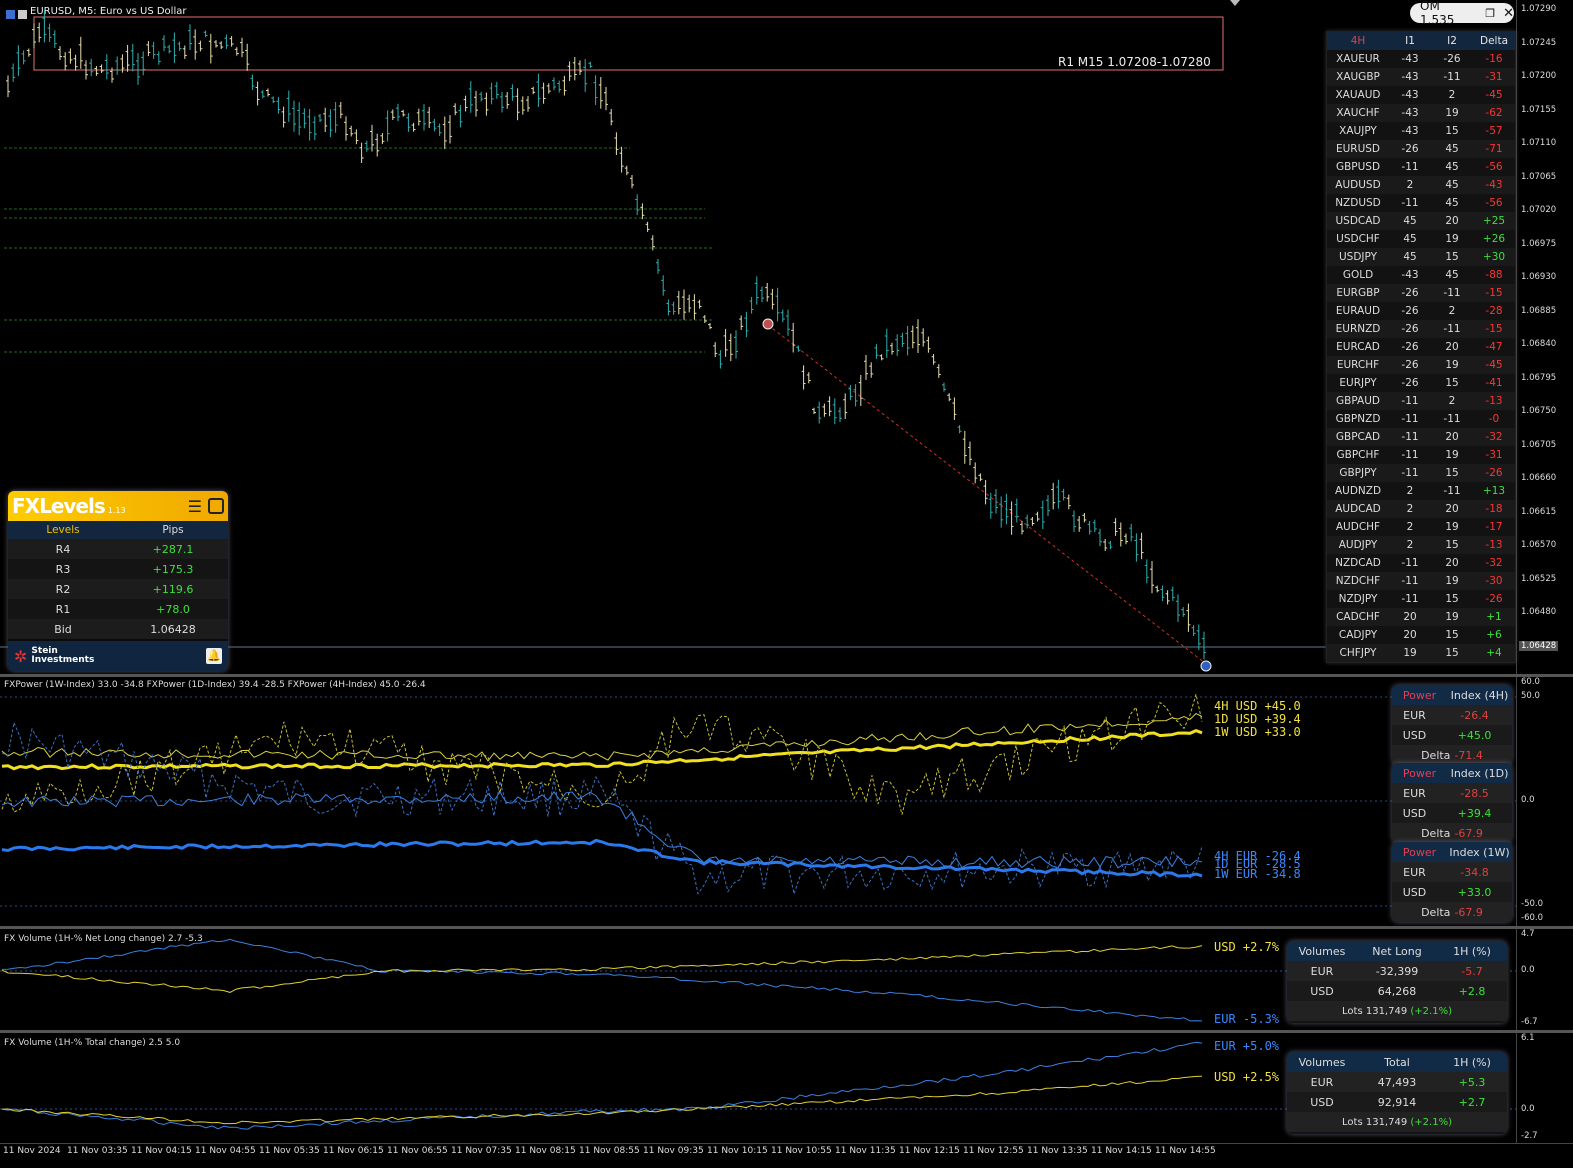 This screenshot has height=1168, width=1573. Describe the element at coordinates (1528, 800) in the screenshot. I see `power-tick: 0.0` at that location.